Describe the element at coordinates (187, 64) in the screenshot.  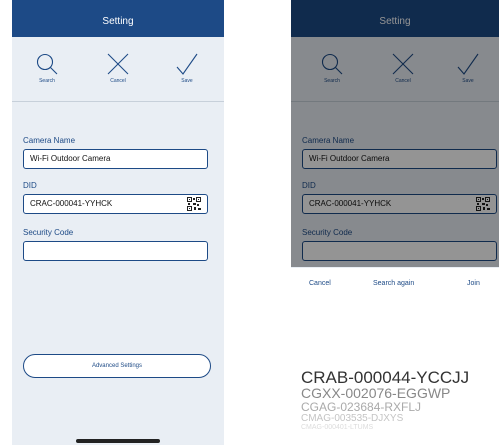
I see `checkmark-icon` at that location.